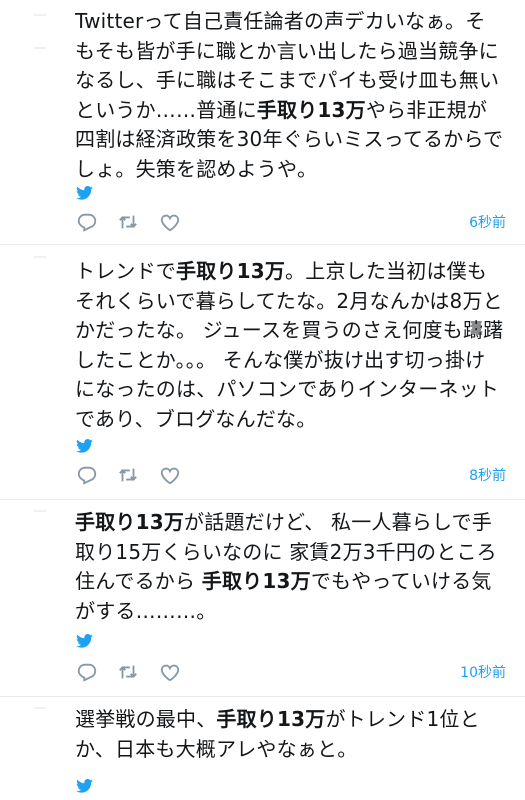  What do you see at coordinates (291, 672) in the screenshot?
I see `tweet-actions: 10秒前` at bounding box center [291, 672].